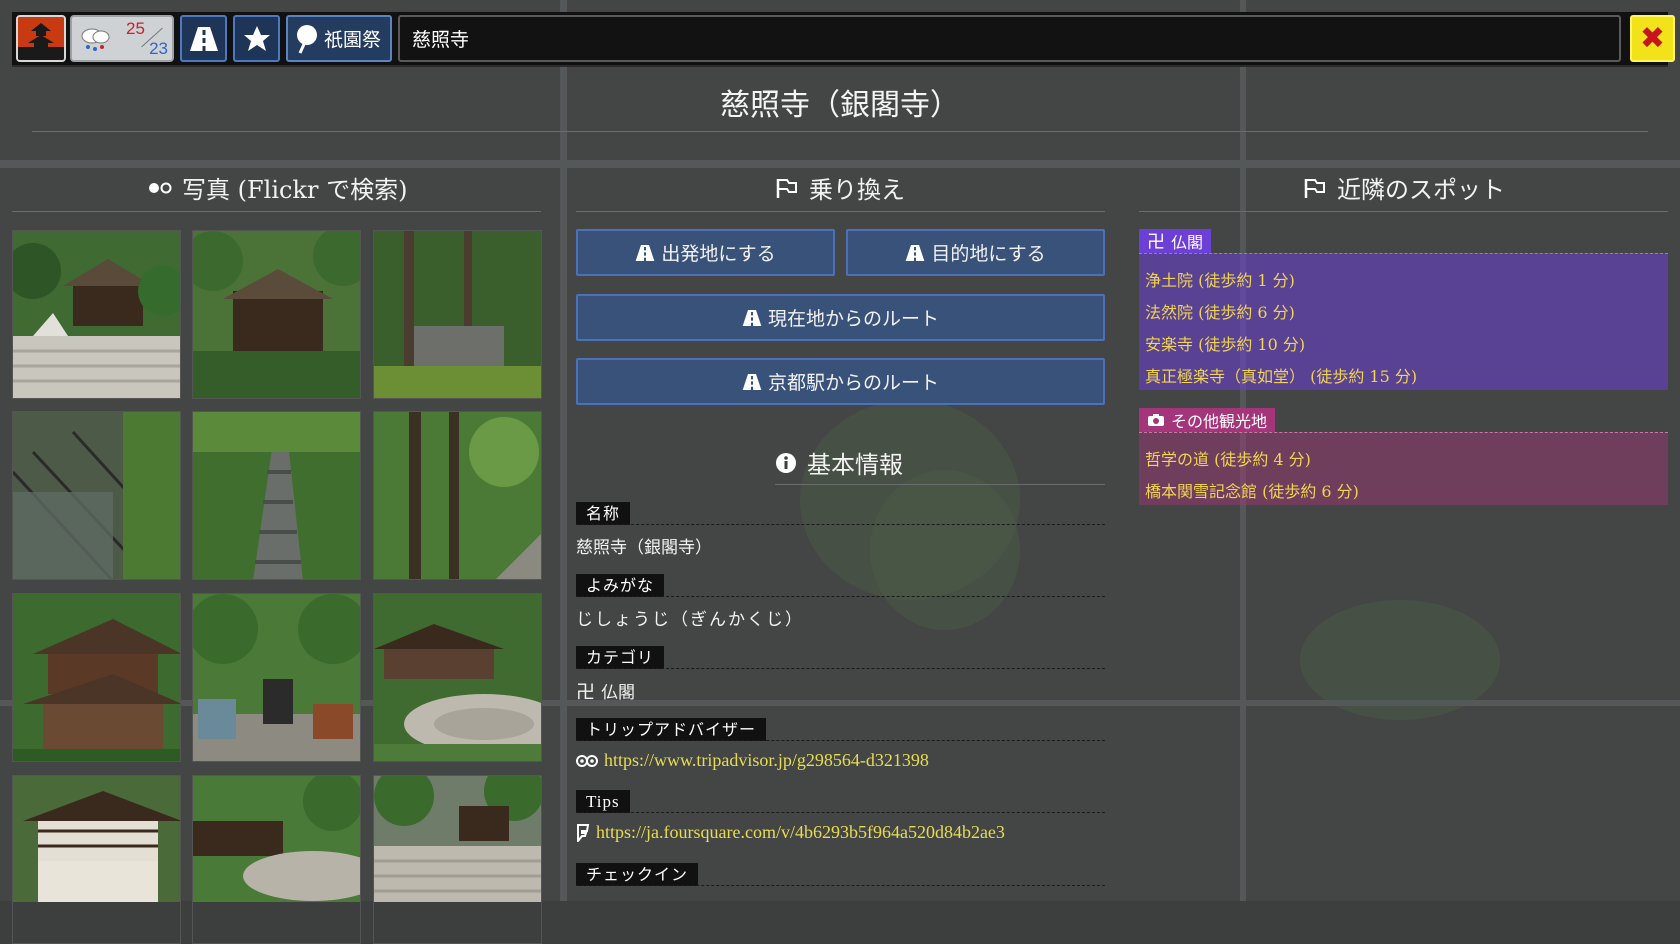 The height and width of the screenshot is (944, 1680). Describe the element at coordinates (1281, 375) in the screenshot. I see `nearby-item: 真正極楽寺（真如堂） (徒歩約 15 分)` at that location.